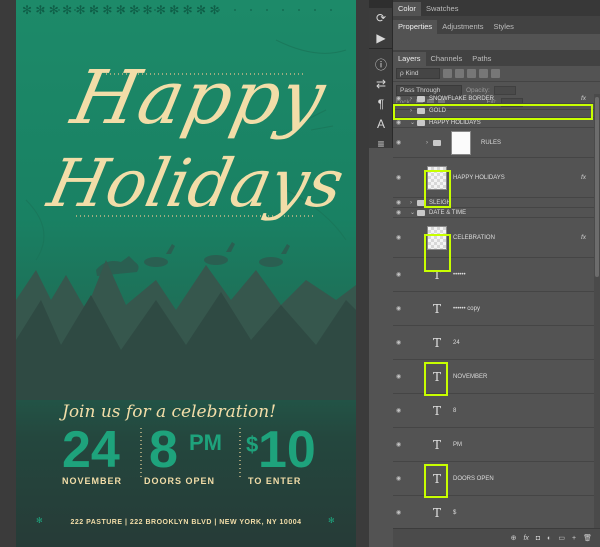 The image size is (600, 547). What do you see at coordinates (483, 73) in the screenshot?
I see `filter-shape-icon` at bounding box center [483, 73].